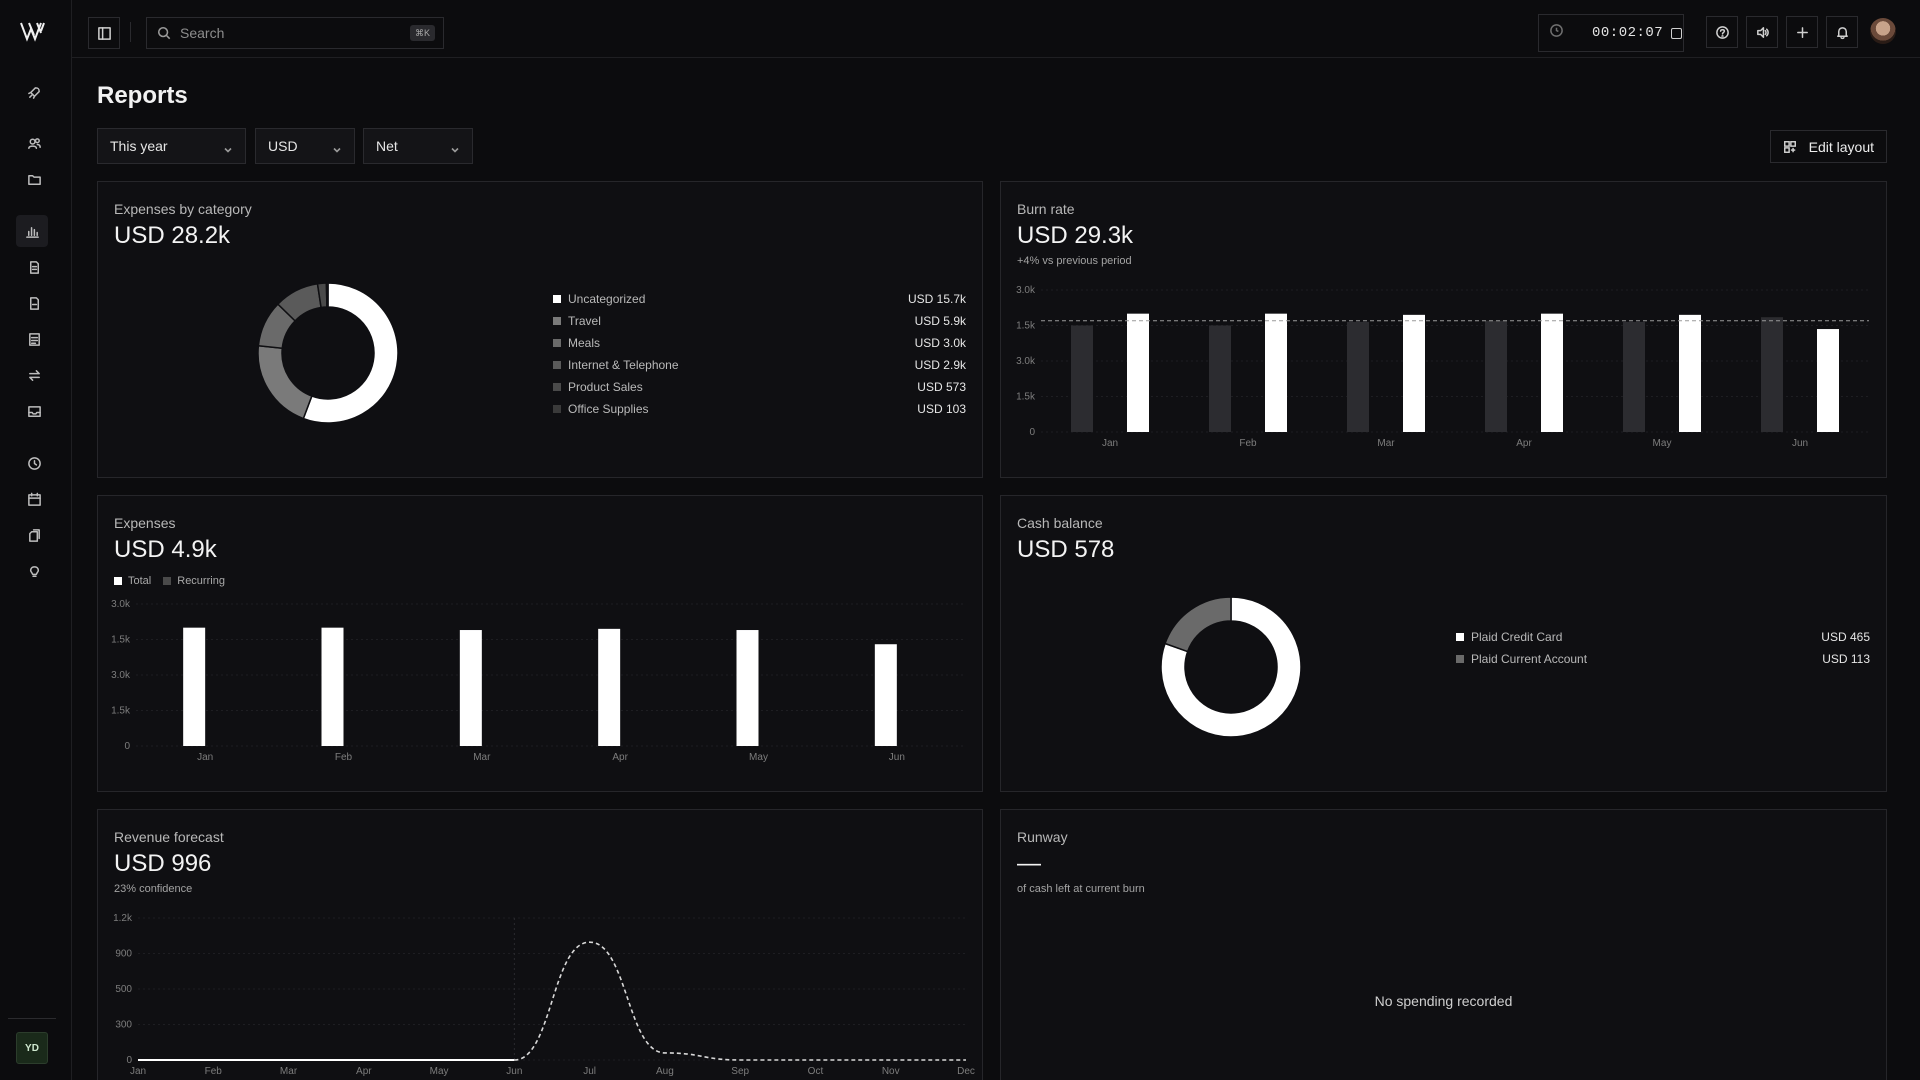 The image size is (1920, 1080). I want to click on sidebar-item-folder, so click(34, 179).